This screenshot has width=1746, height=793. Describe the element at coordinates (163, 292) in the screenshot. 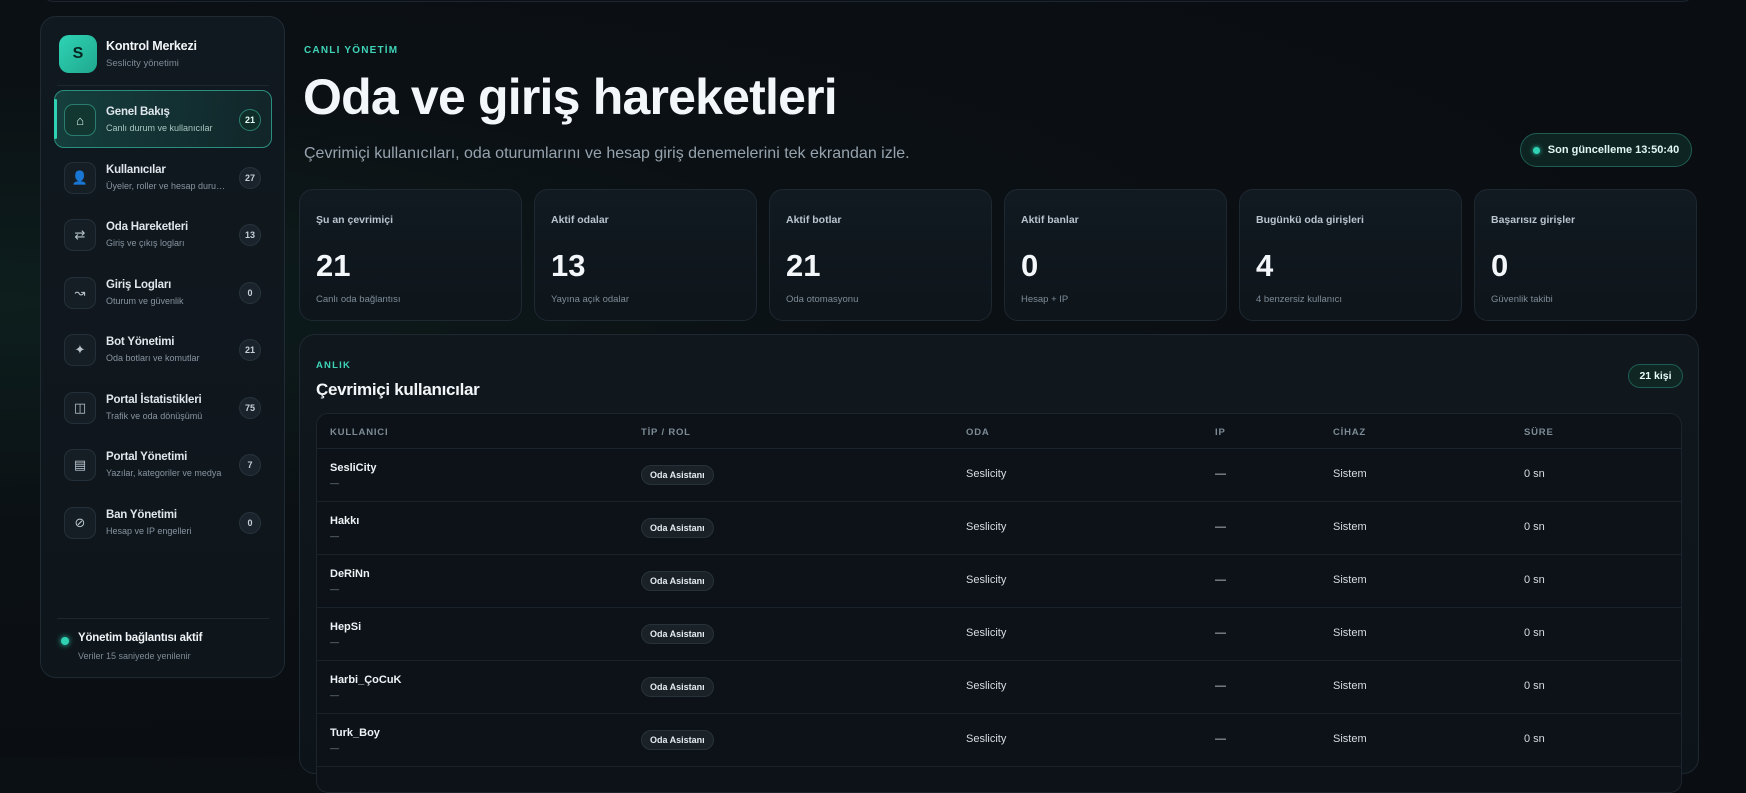

I see `sidebar-item-login: ↝ Giriş Logları Oturum ve güvenlik 0` at that location.